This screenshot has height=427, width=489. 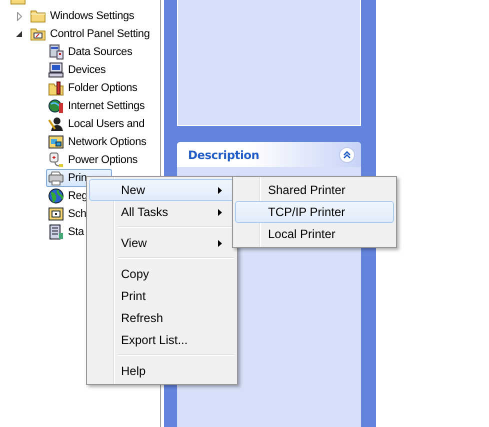 What do you see at coordinates (96, 124) in the screenshot?
I see `tree-item: Local Users and` at bounding box center [96, 124].